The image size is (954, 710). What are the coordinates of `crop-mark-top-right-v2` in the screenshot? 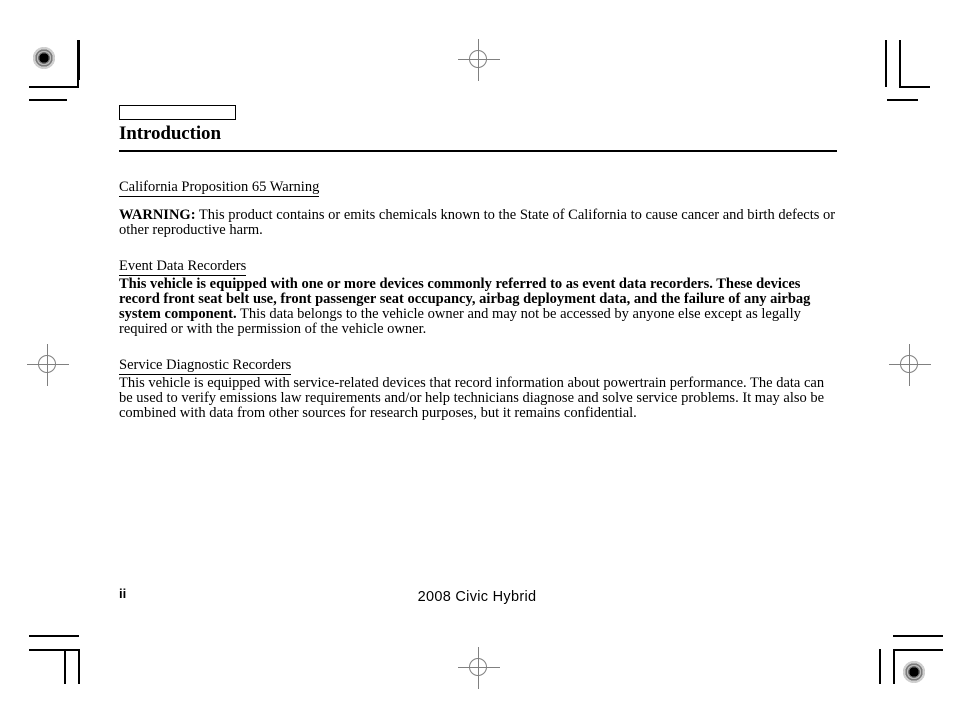 It's located at (900, 63).